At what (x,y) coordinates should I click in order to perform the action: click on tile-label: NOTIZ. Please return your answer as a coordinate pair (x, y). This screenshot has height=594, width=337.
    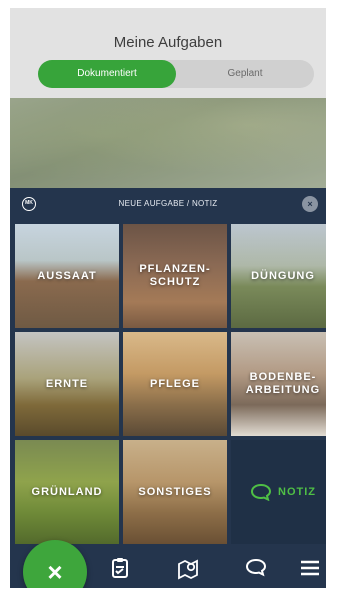
    Looking at the image, I should click on (297, 491).